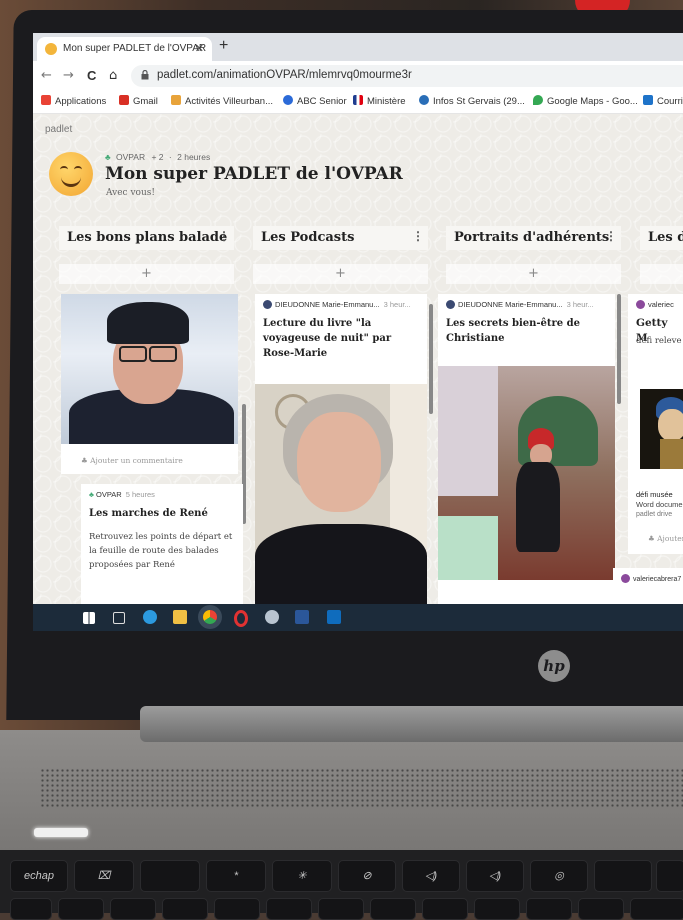 This screenshot has width=683, height=920. I want to click on key-f9, so click(623, 876).